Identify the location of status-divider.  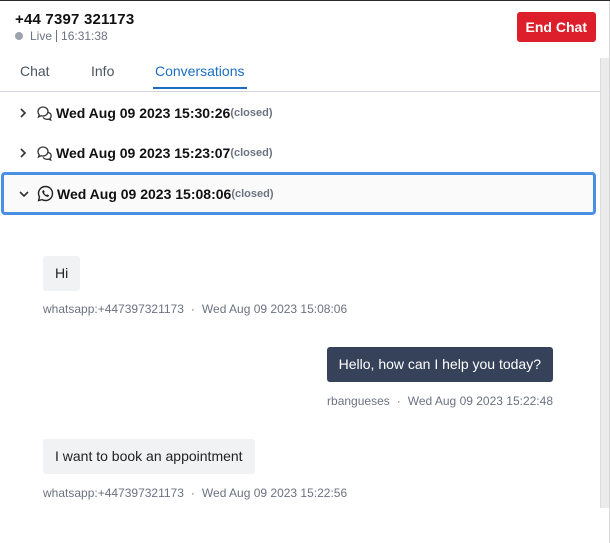
(57, 36).